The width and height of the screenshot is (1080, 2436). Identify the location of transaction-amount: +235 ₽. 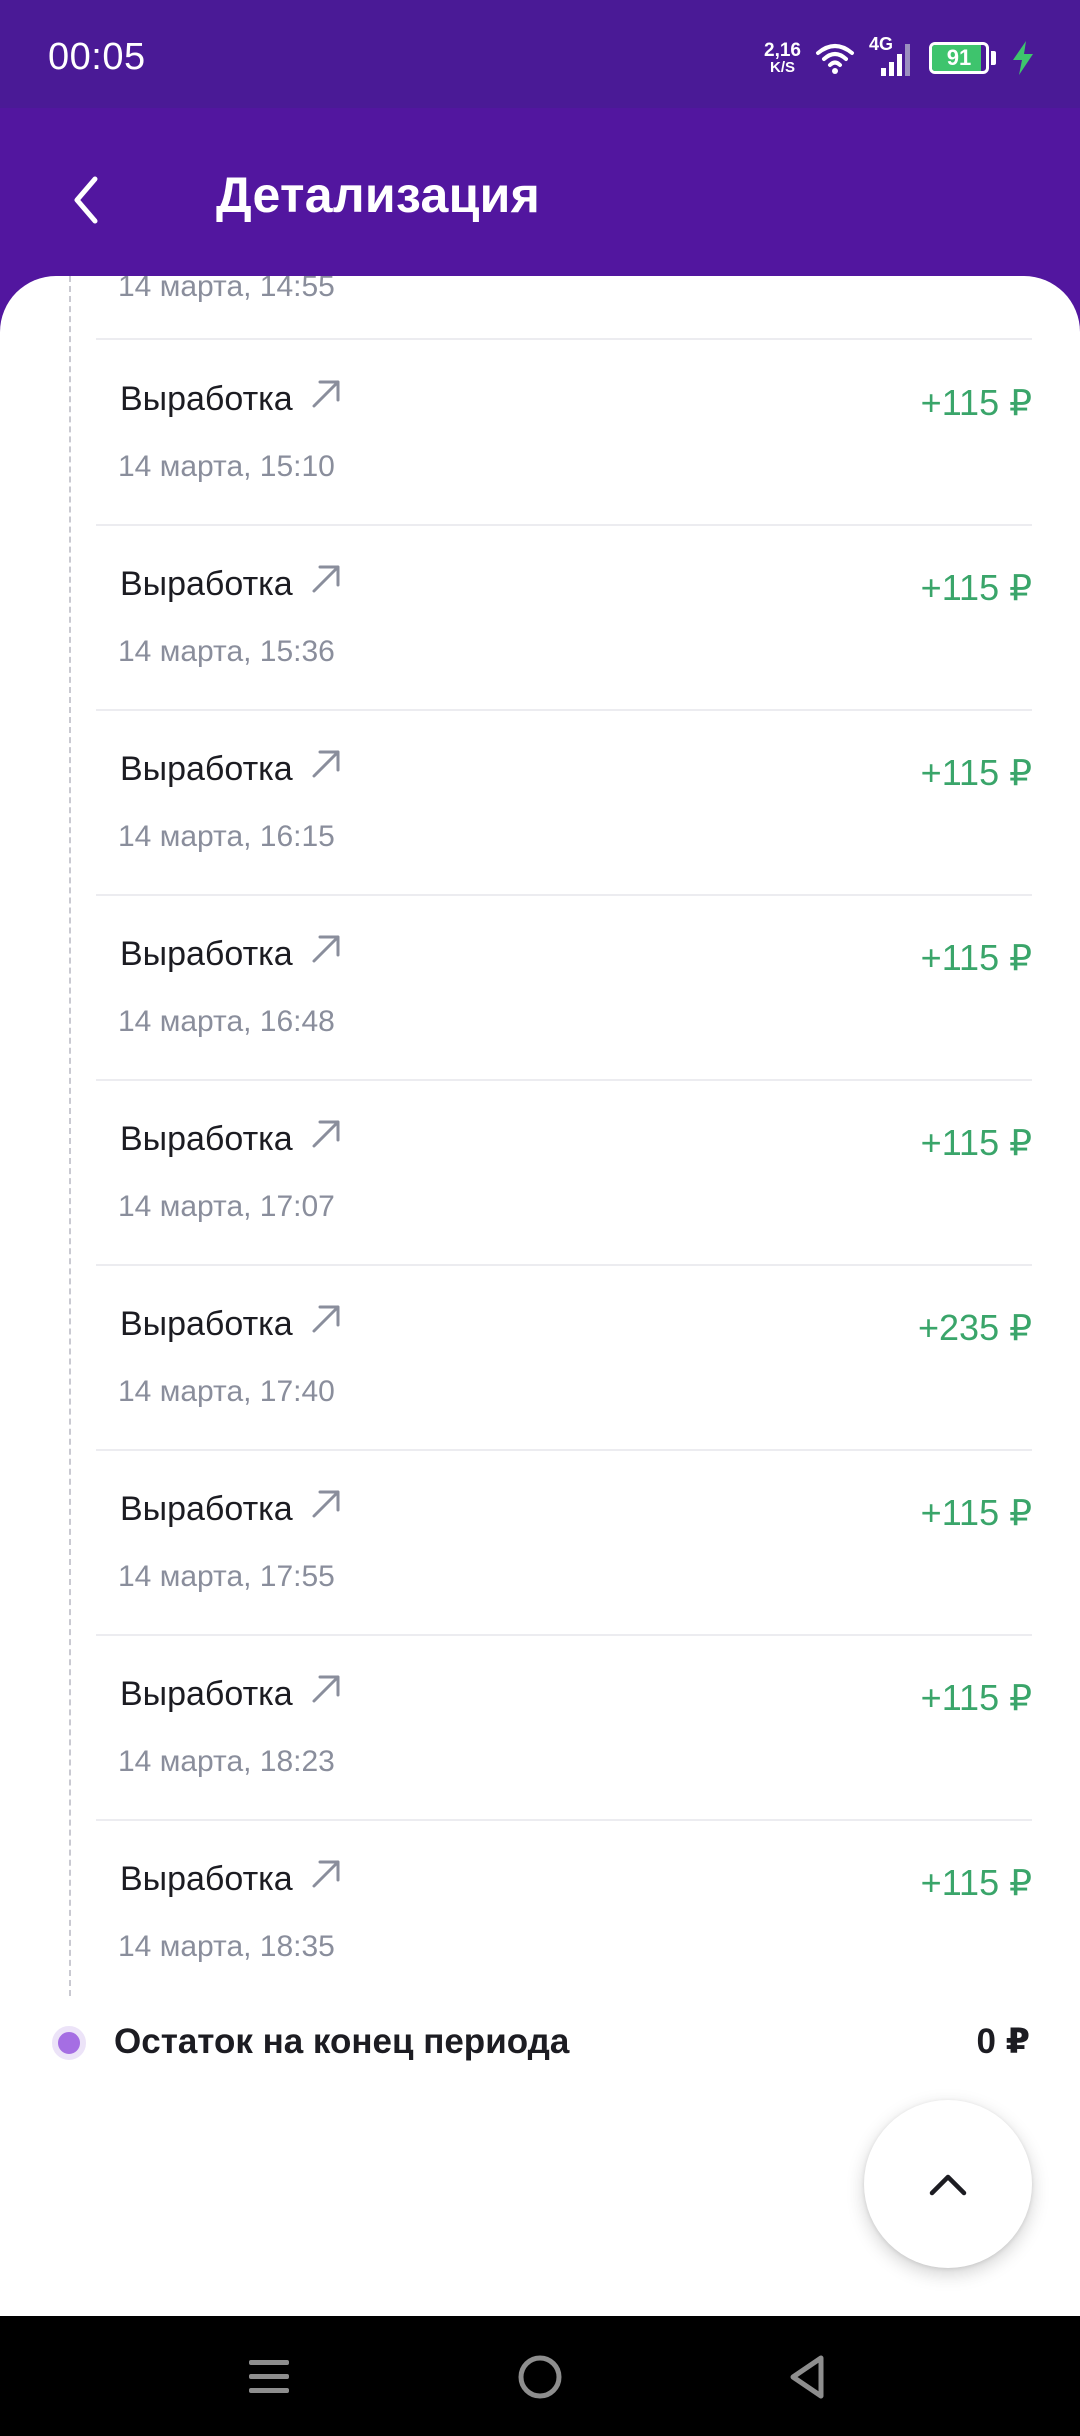
(975, 1327).